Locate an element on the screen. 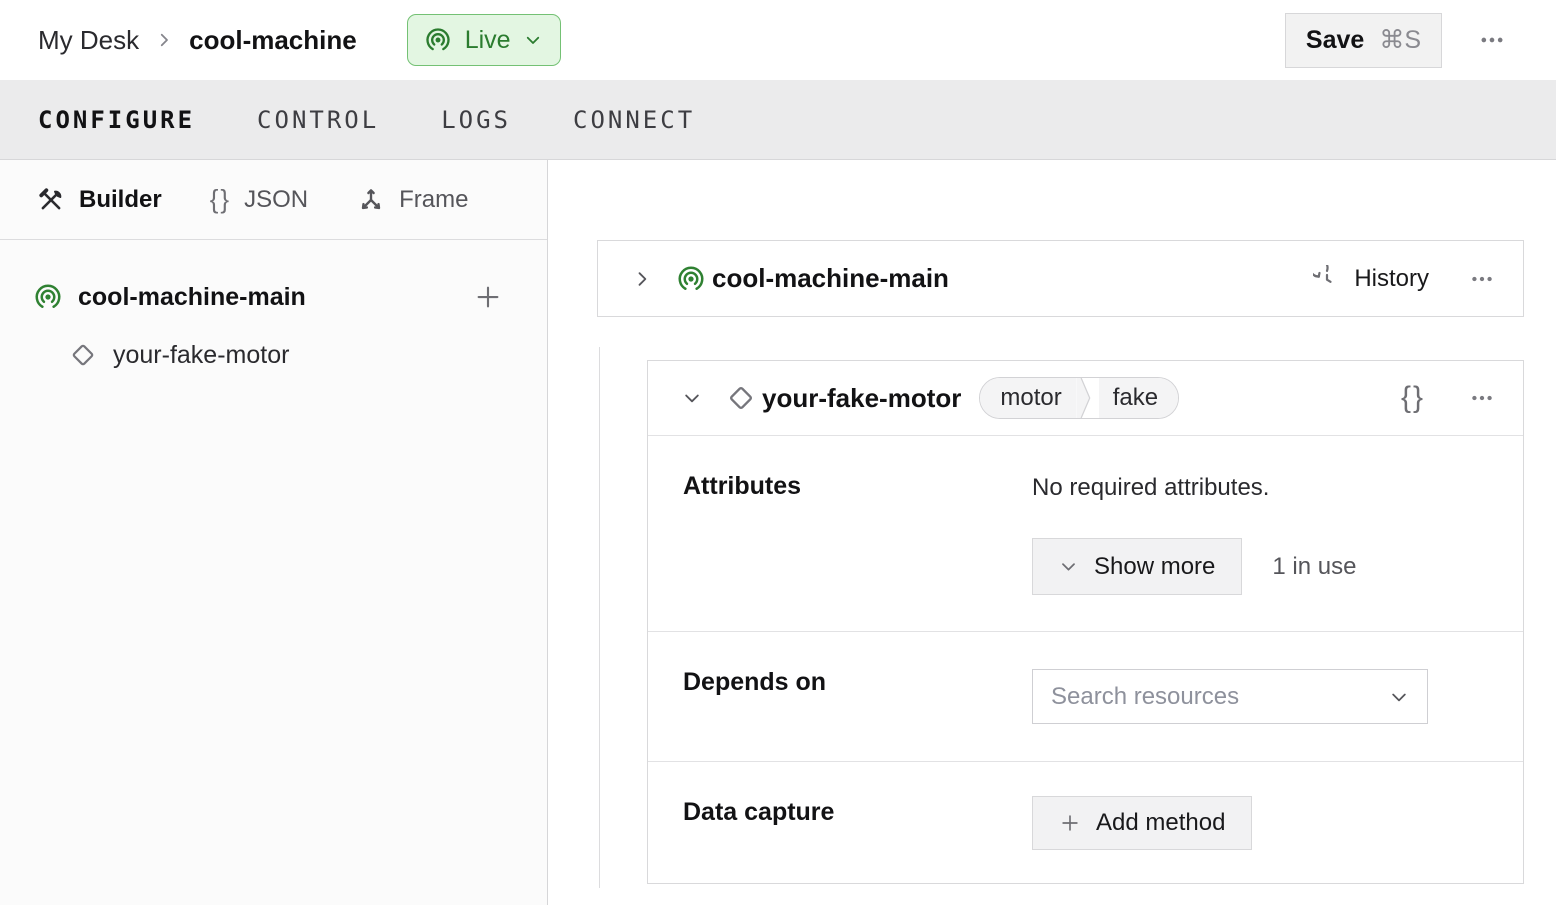 This screenshot has width=1556, height=906. history-clock-icon is located at coordinates (1327, 278).